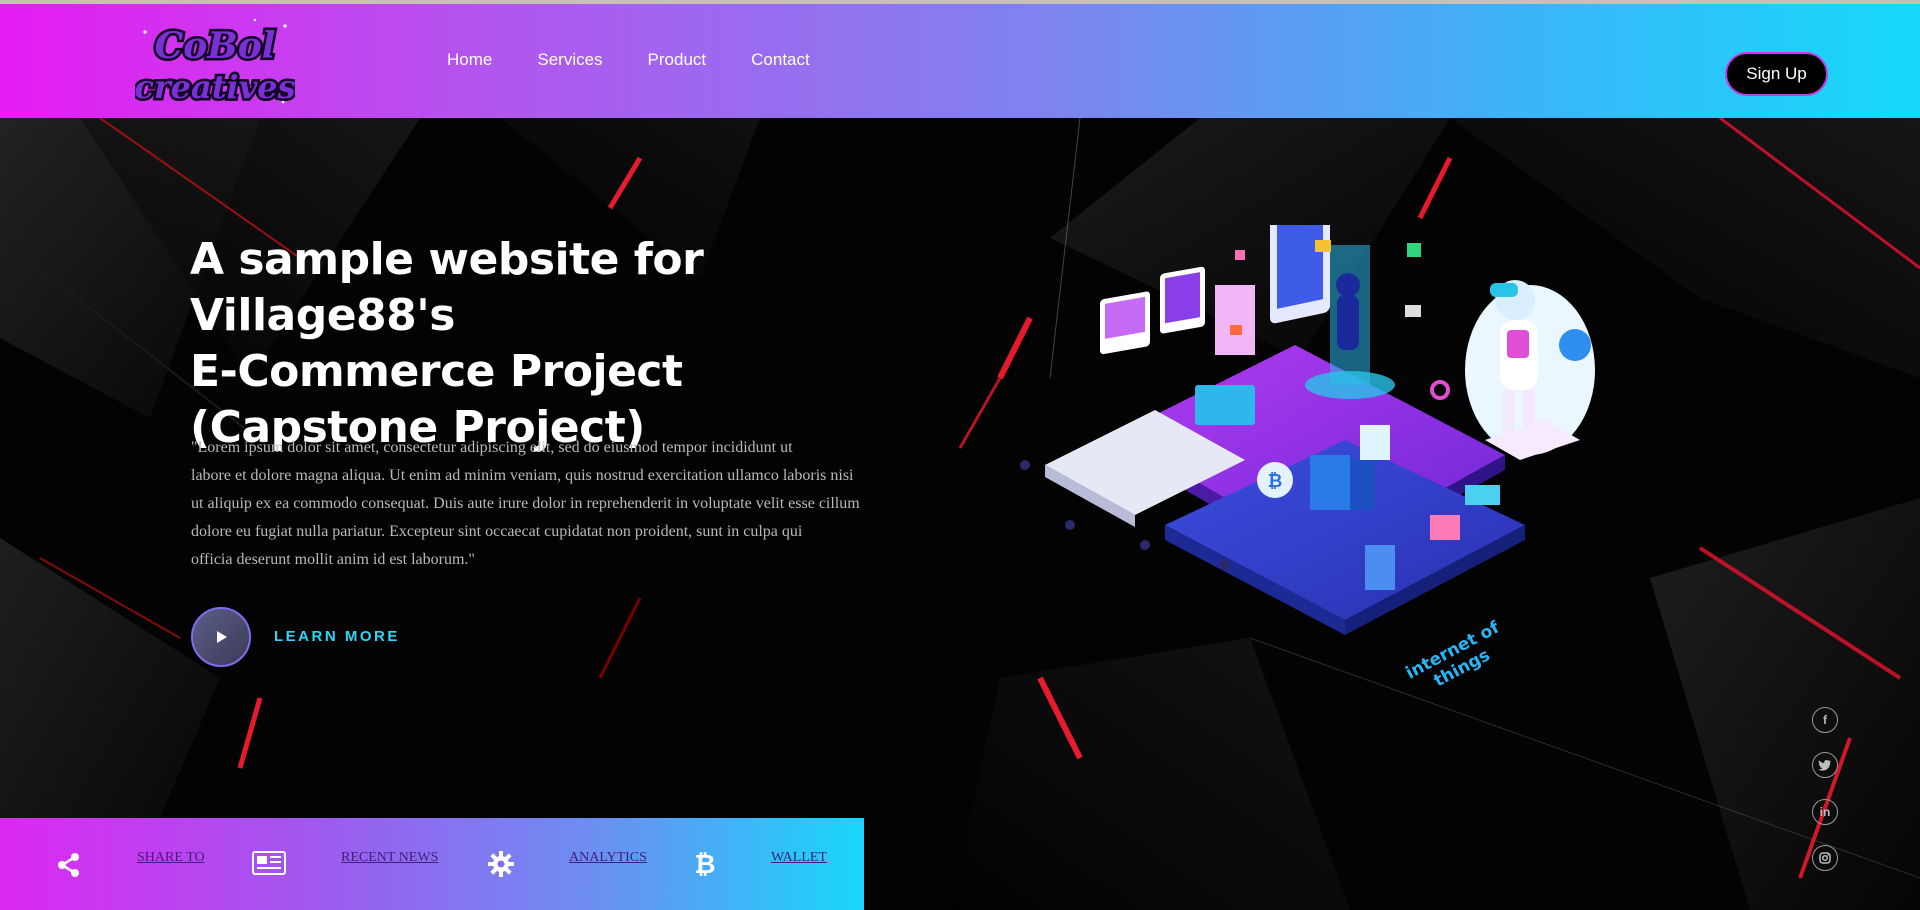  What do you see at coordinates (628, 60) in the screenshot?
I see `main-nav: Home Services Product Contact` at bounding box center [628, 60].